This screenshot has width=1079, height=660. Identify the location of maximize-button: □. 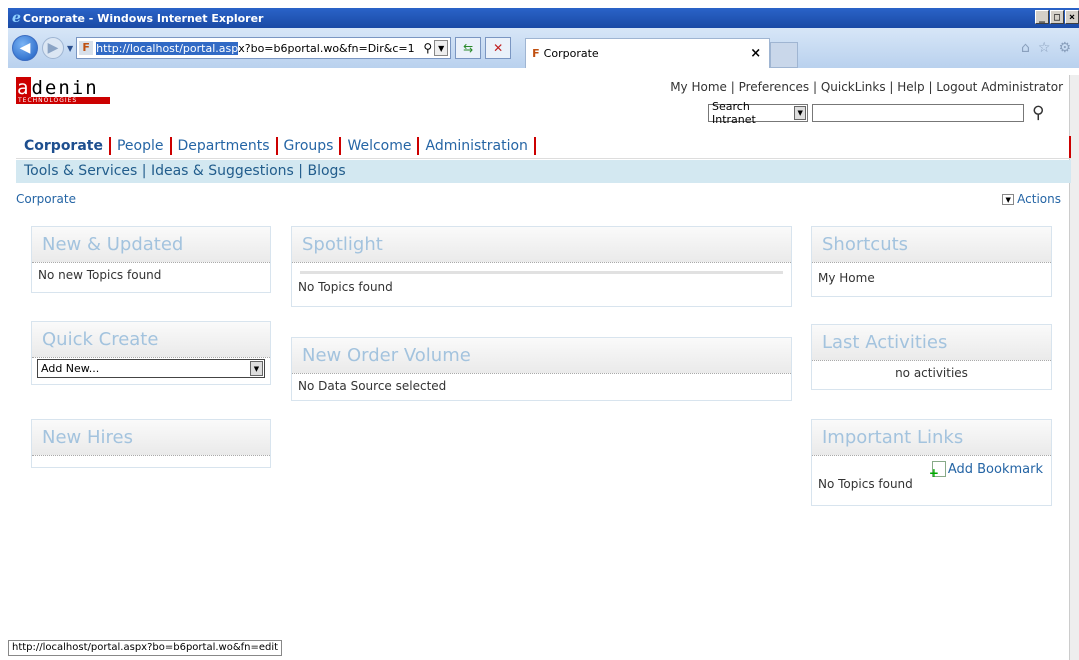
(1057, 17).